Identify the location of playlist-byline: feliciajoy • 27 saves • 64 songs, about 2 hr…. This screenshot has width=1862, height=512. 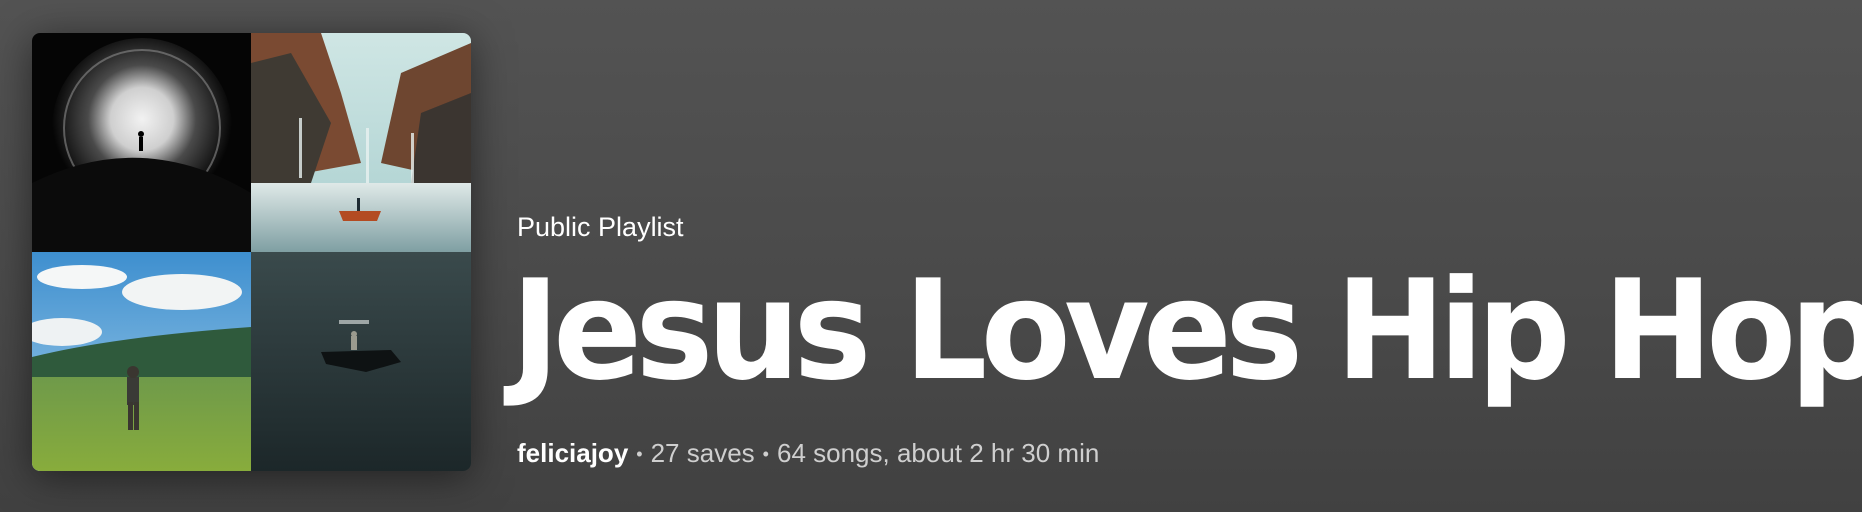
(808, 453).